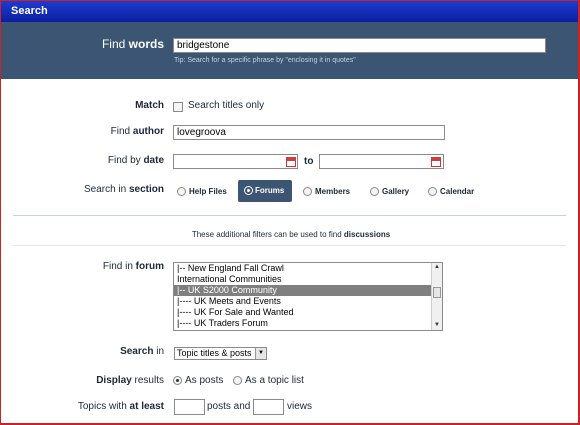  I want to click on display-radio-as-posts, so click(177, 380).